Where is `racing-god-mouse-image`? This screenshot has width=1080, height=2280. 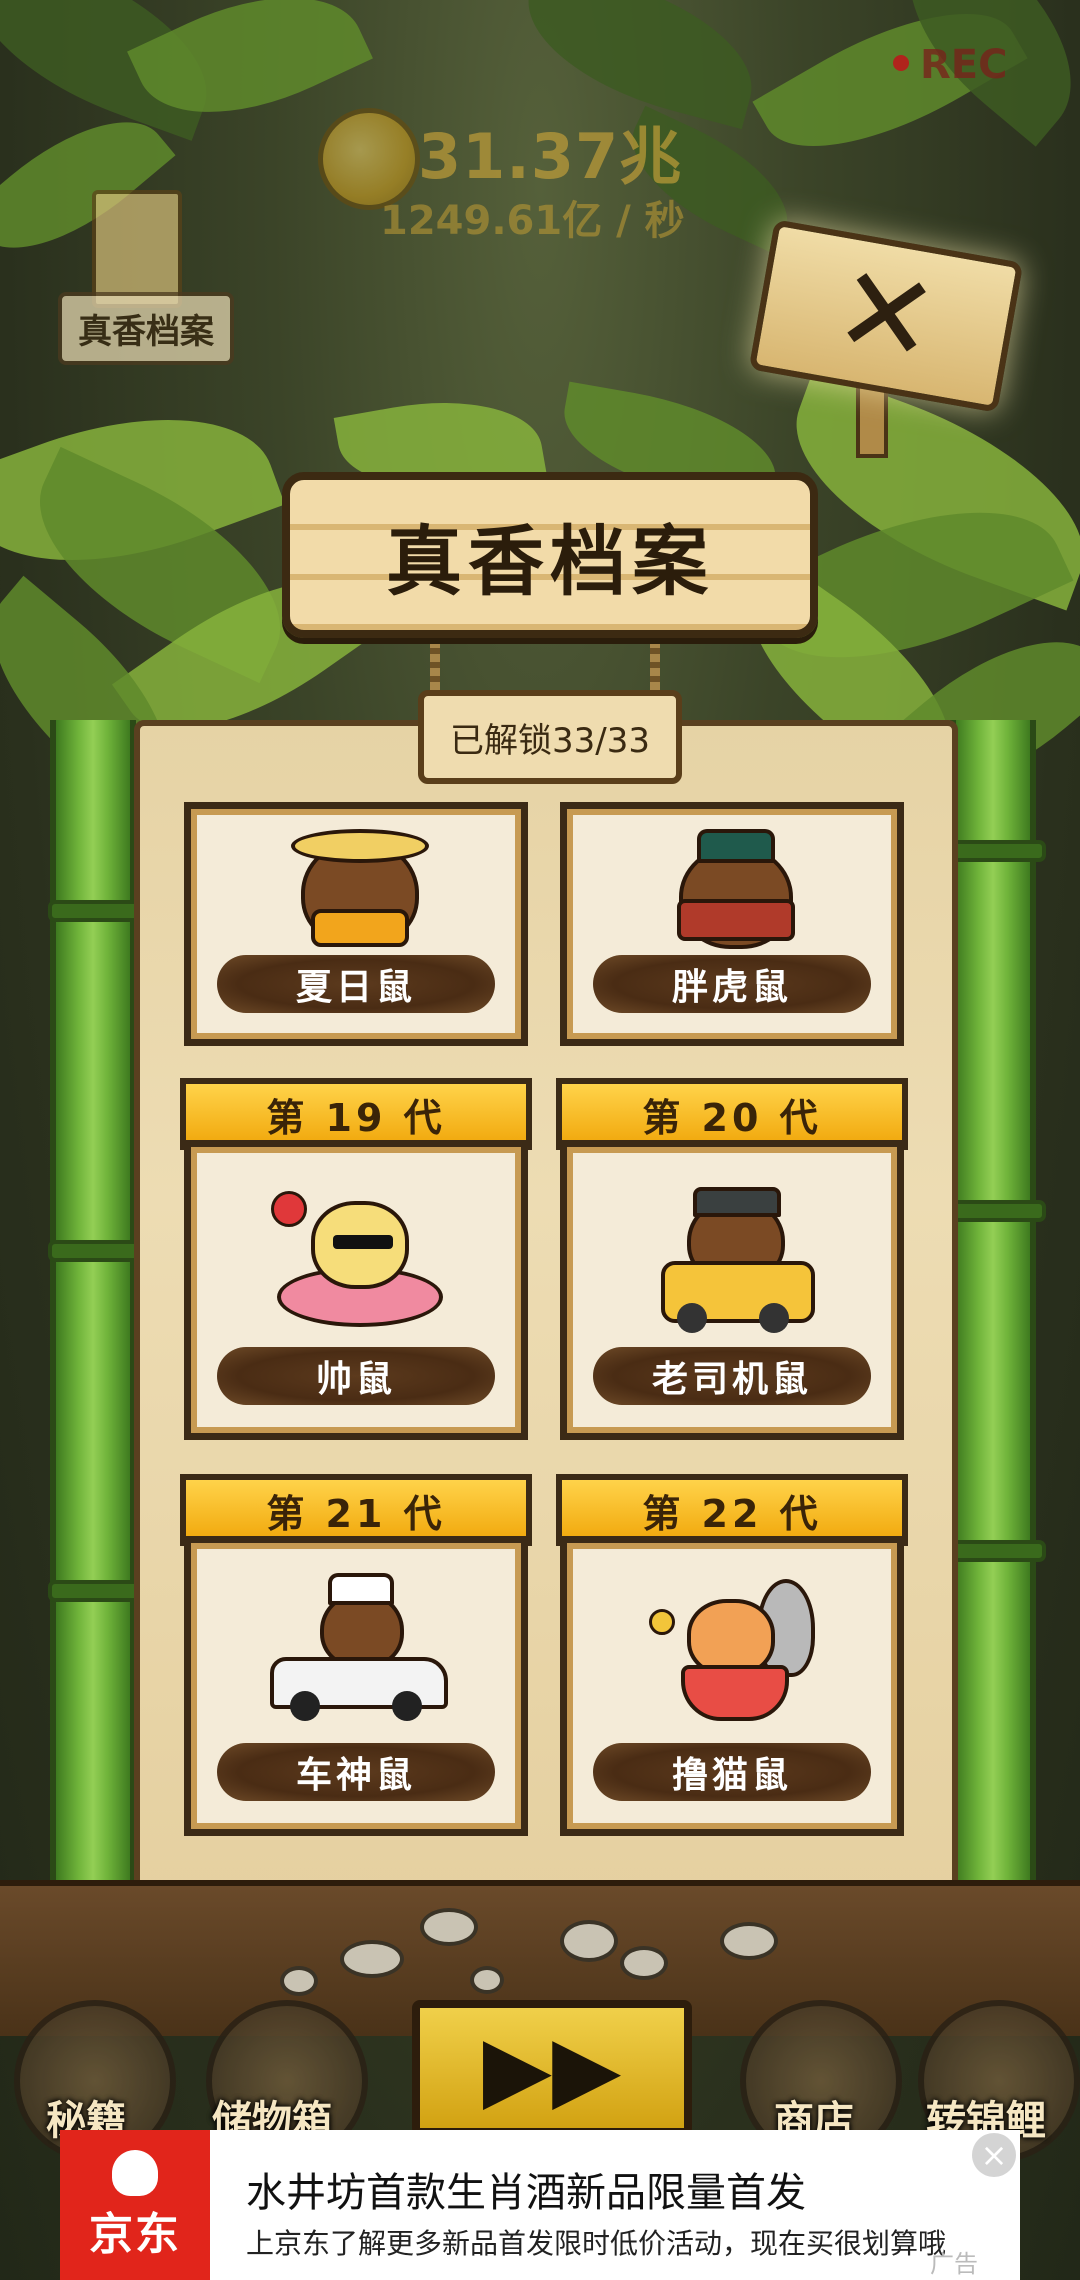 racing-god-mouse-image is located at coordinates (357, 1653).